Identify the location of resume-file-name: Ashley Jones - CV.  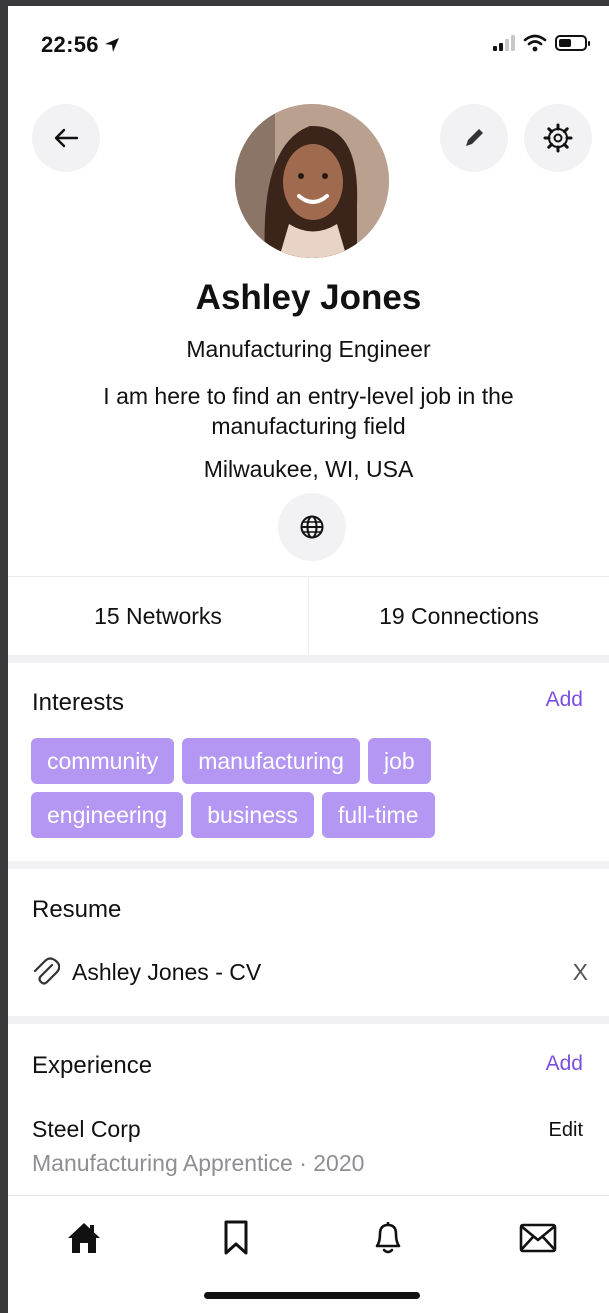
(167, 971).